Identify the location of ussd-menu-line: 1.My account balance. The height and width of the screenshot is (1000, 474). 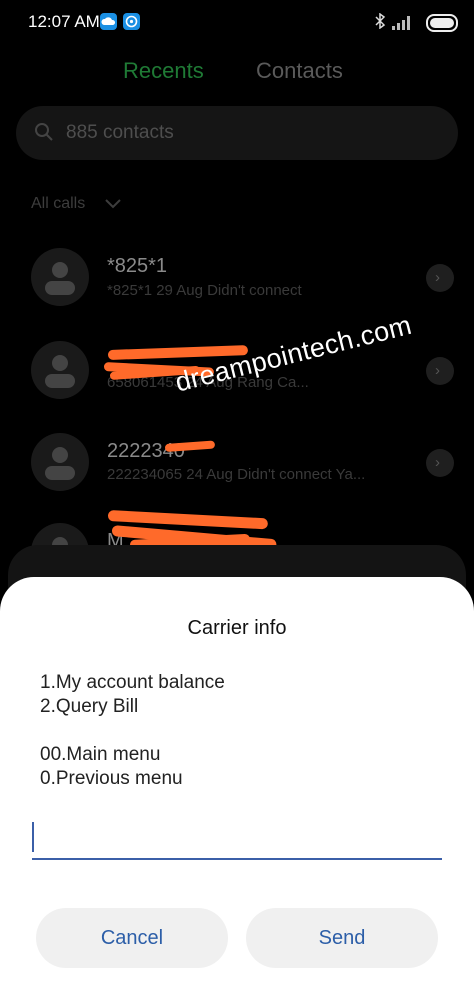
(132, 682).